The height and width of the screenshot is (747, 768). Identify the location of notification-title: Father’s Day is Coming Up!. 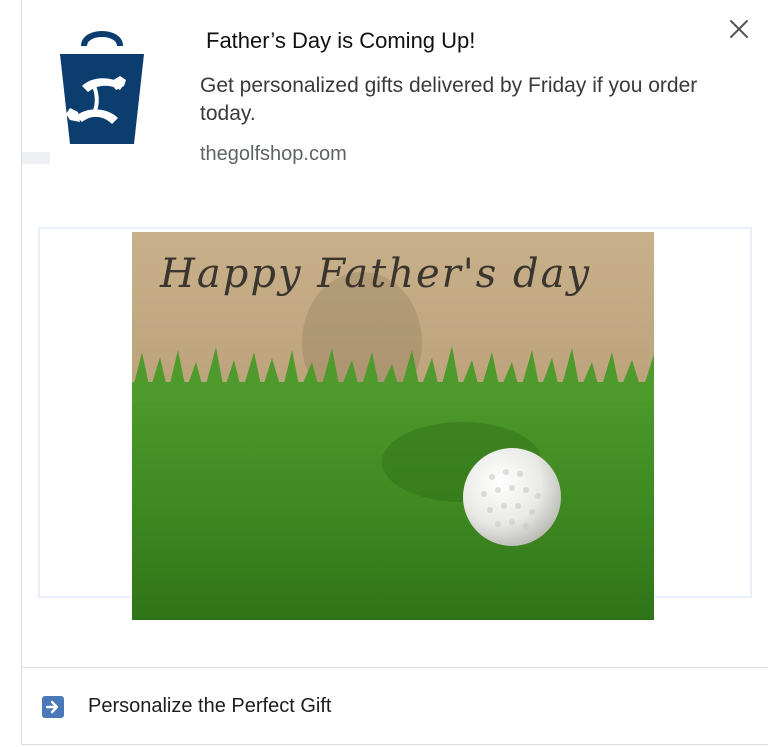
(341, 40).